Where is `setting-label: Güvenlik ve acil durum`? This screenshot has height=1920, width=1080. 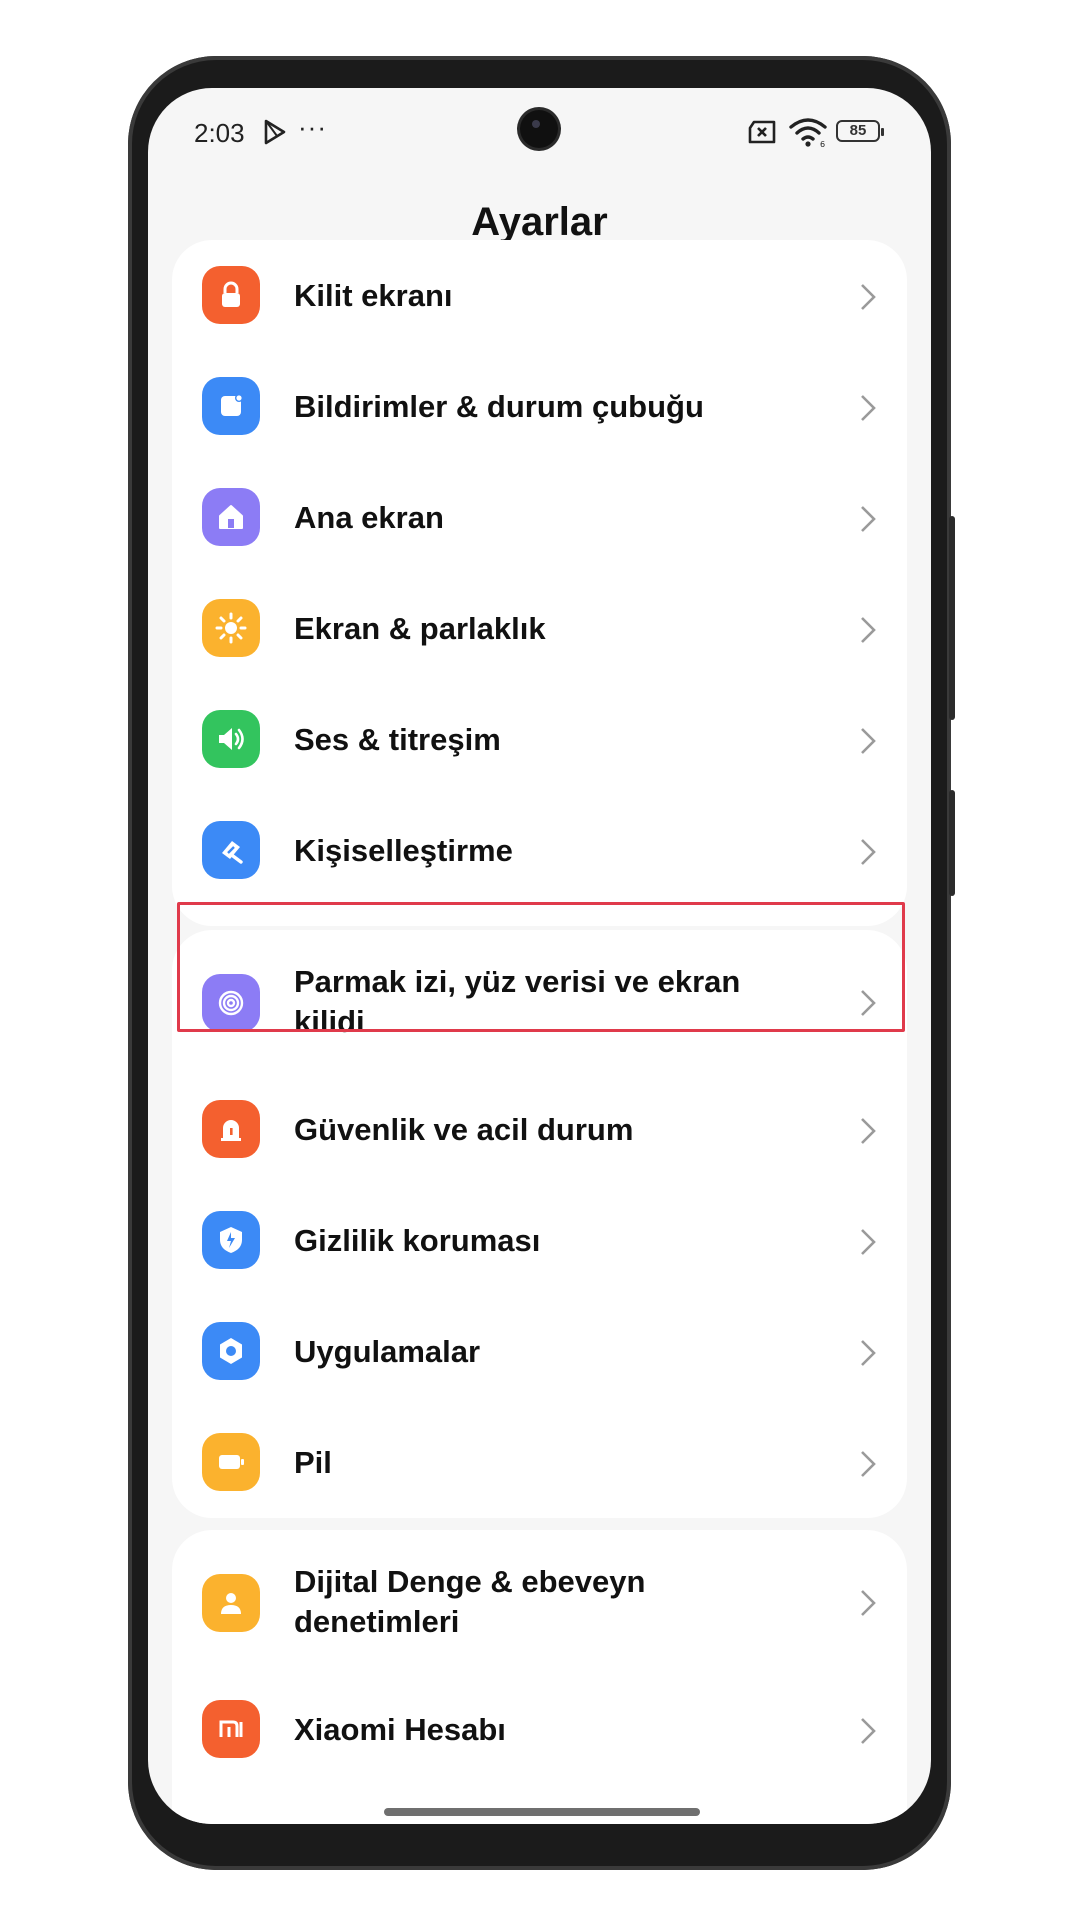
setting-label: Güvenlik ve acil durum is located at coordinates (464, 1129).